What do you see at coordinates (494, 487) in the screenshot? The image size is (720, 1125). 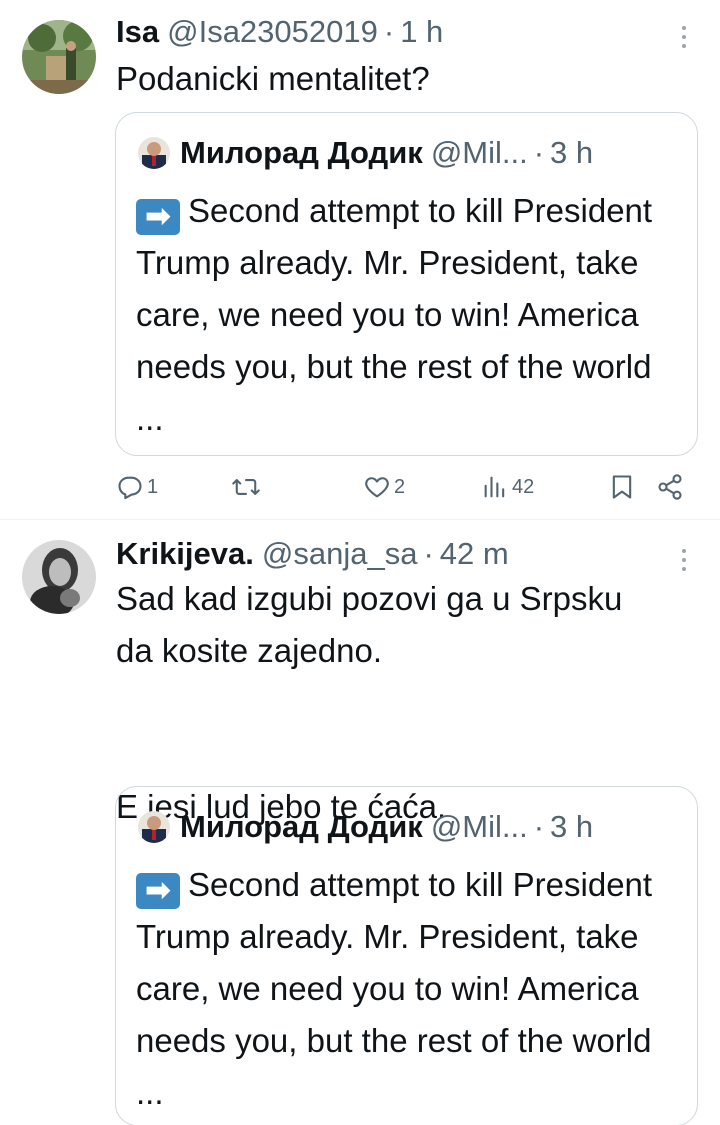 I see `views-icon` at bounding box center [494, 487].